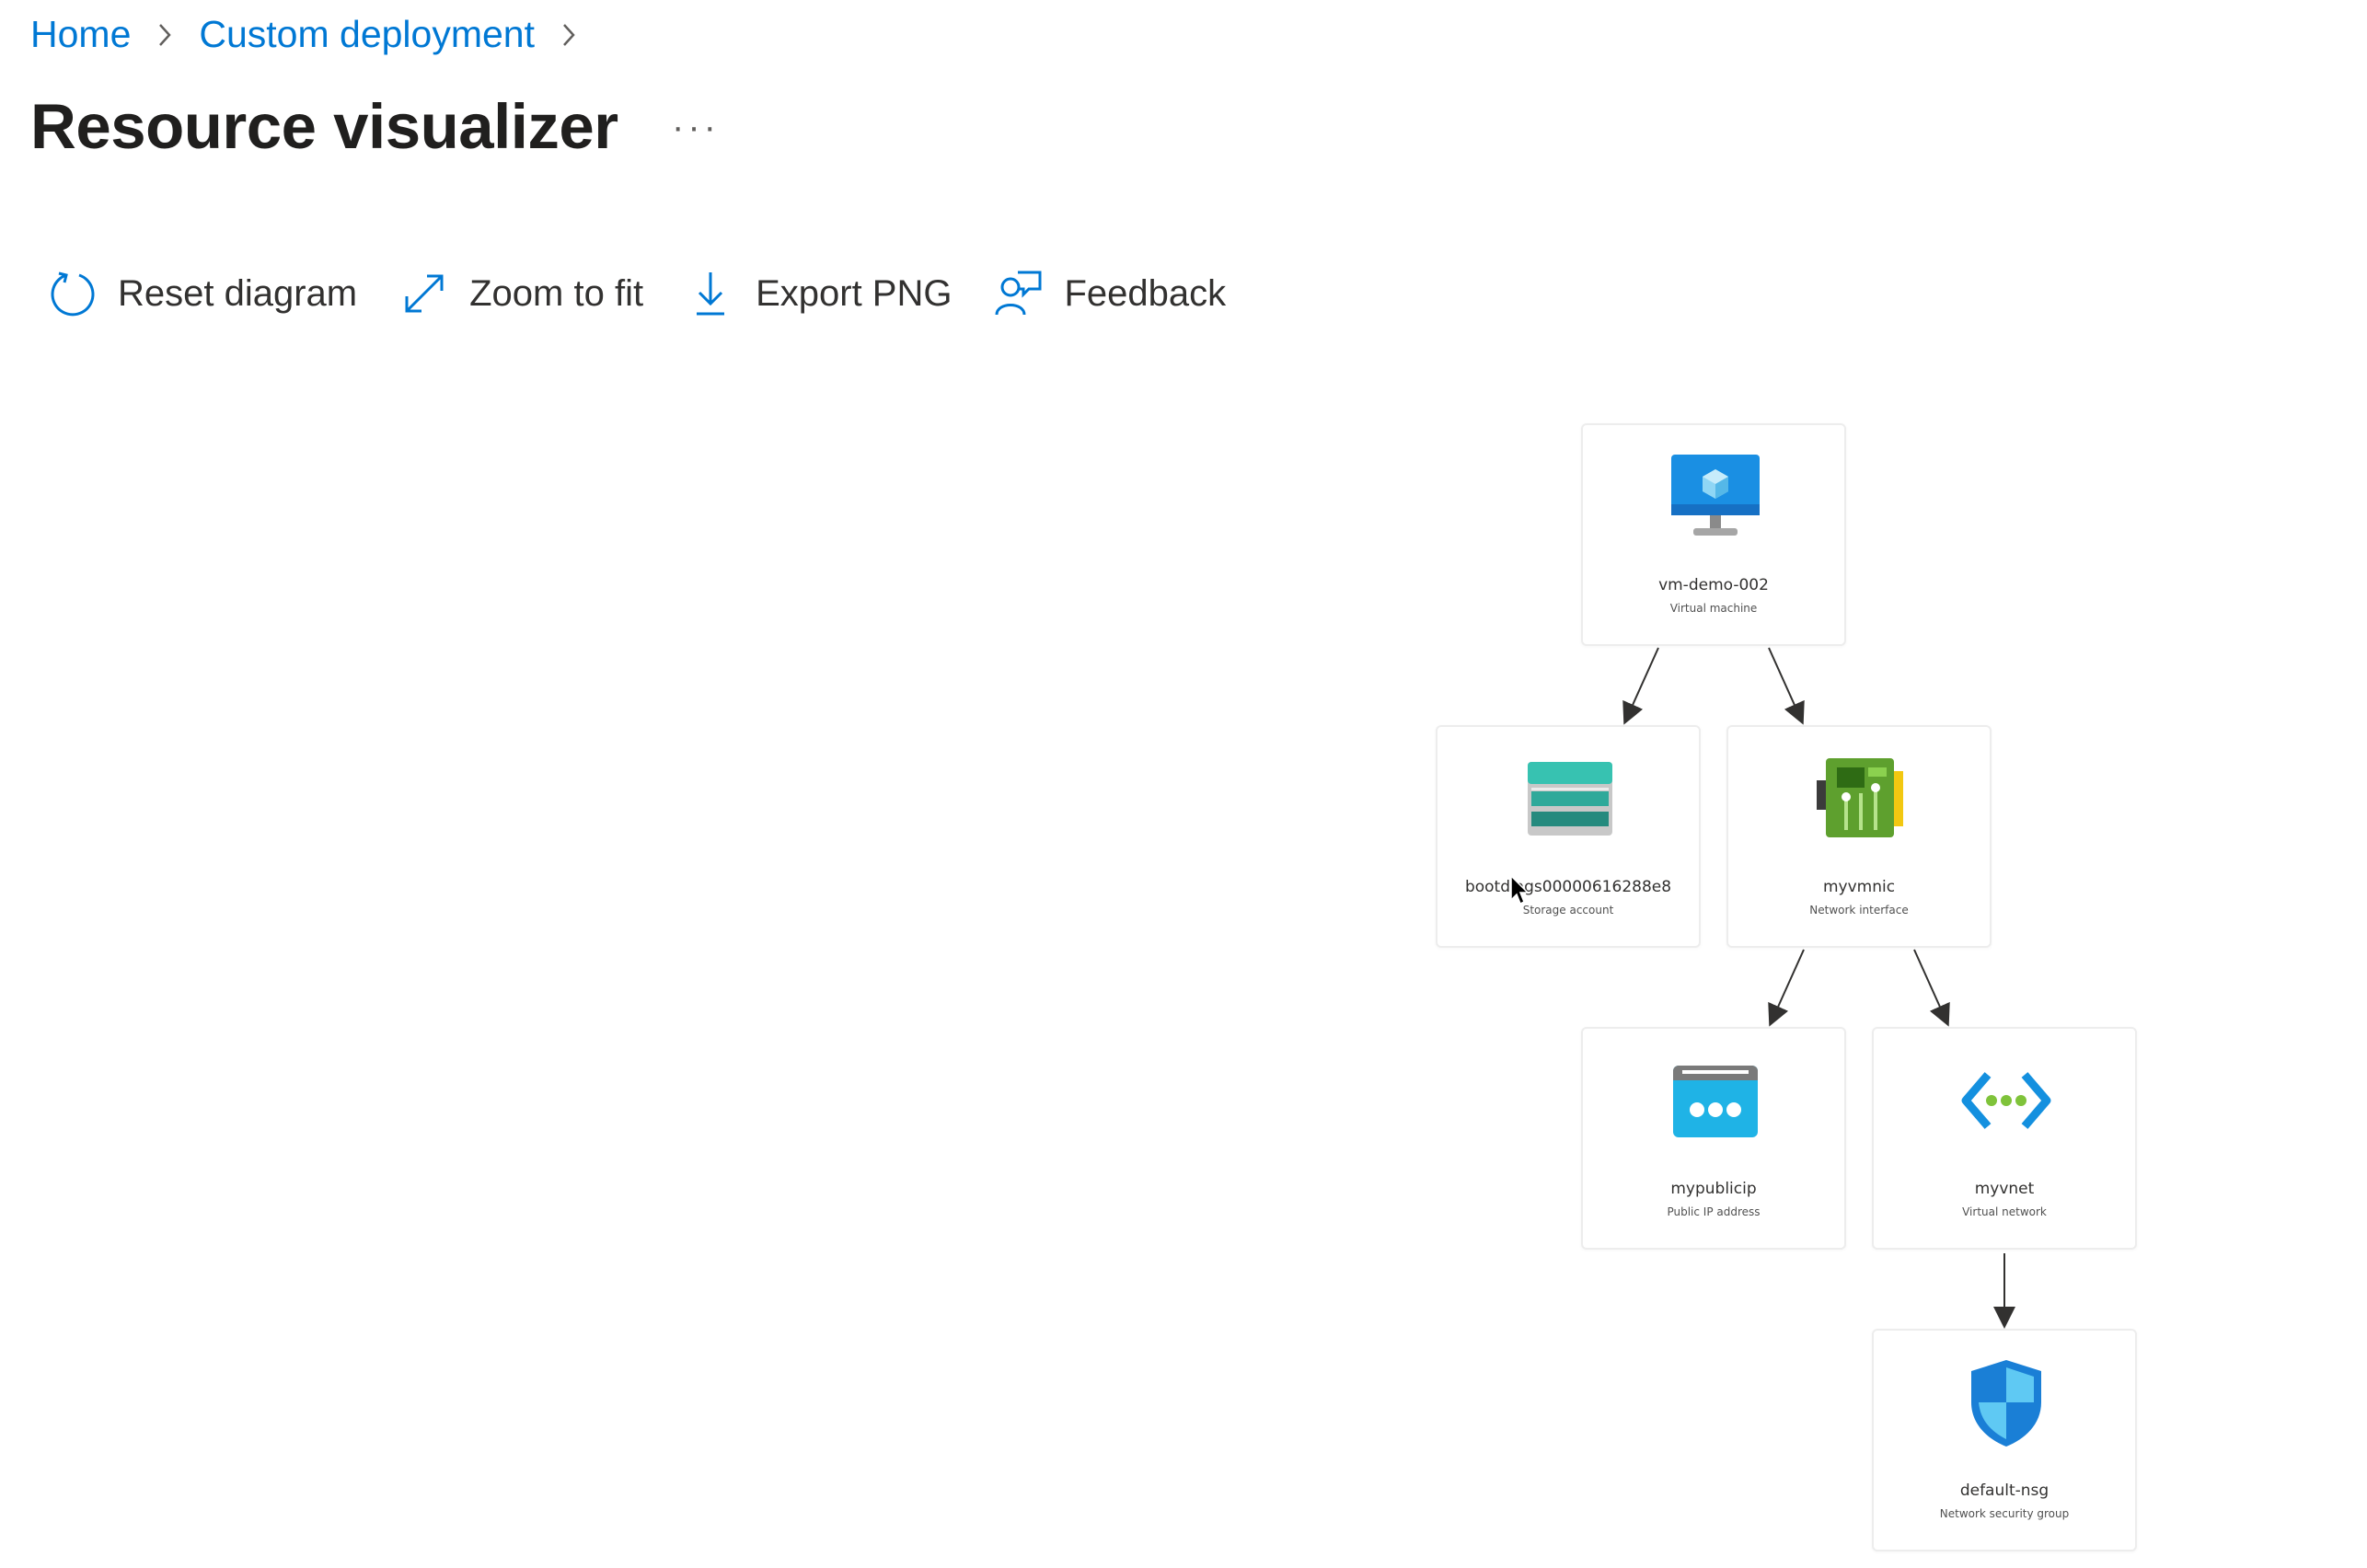  What do you see at coordinates (1714, 585) in the screenshot?
I see `node-name: vm-demo-002` at bounding box center [1714, 585].